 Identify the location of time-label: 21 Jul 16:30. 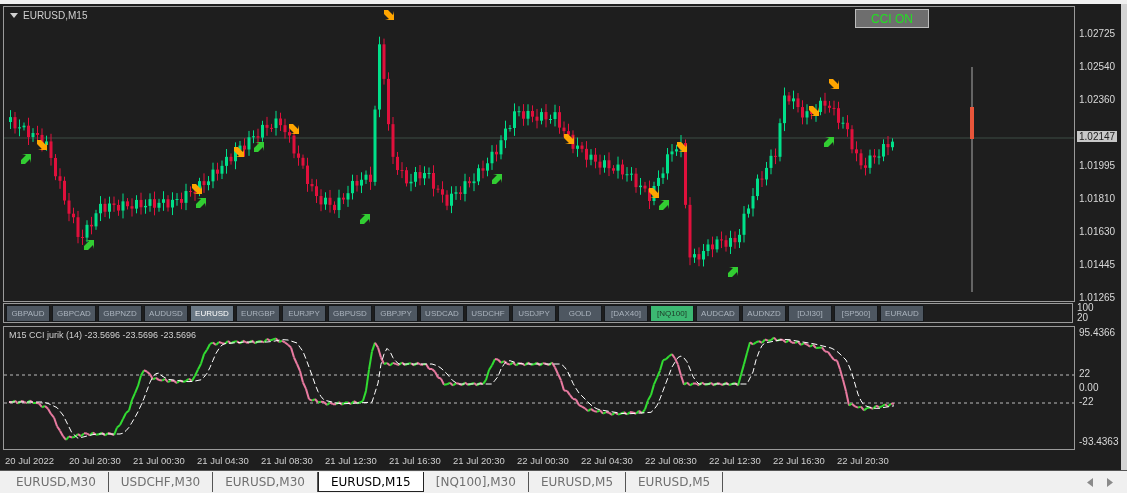
(415, 460).